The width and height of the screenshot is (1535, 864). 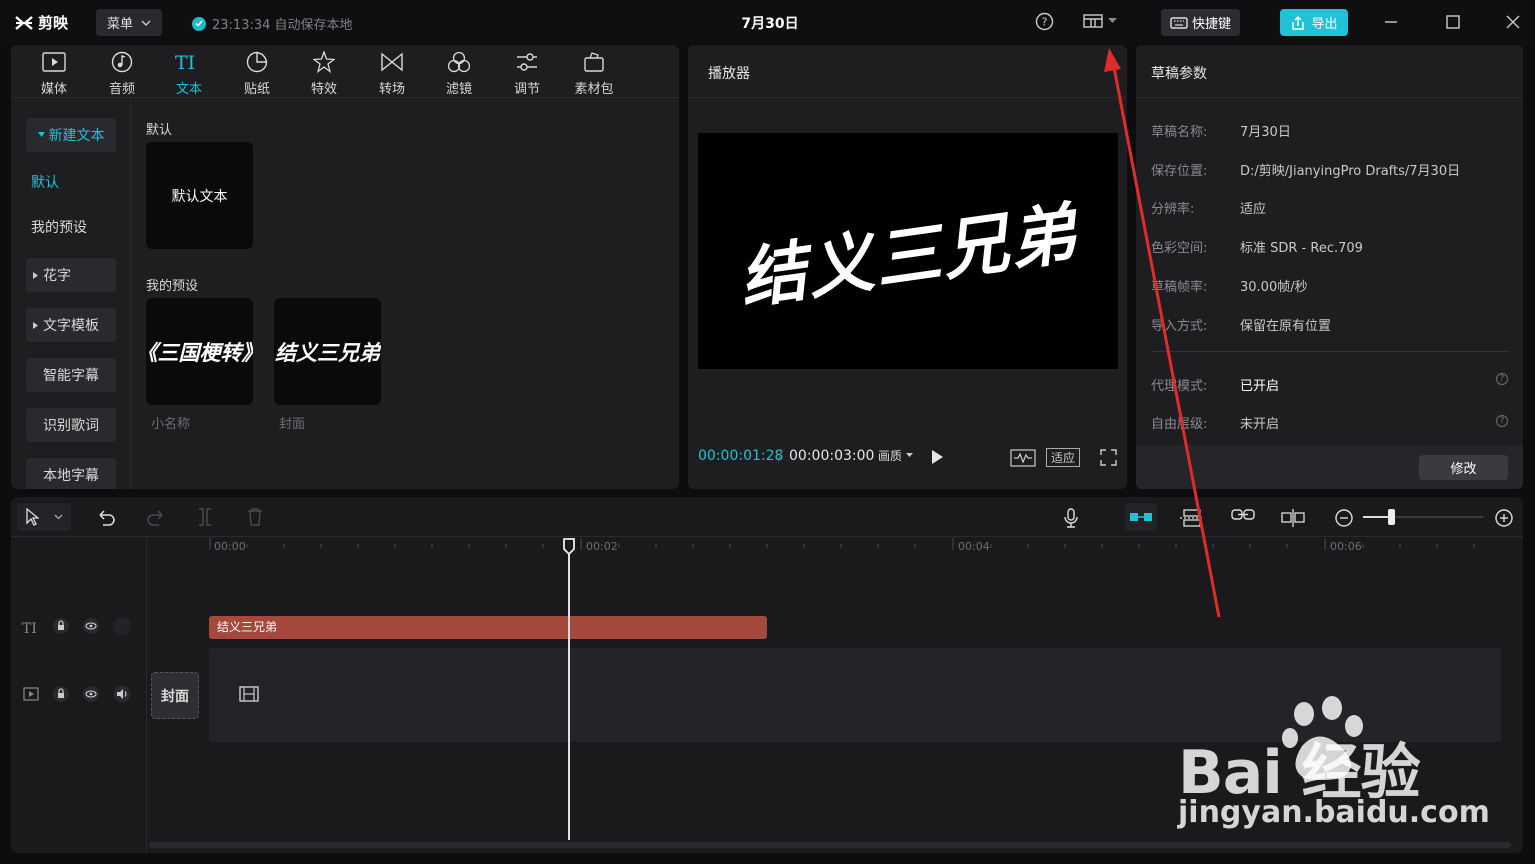 I want to click on nav-my-presets: 我的预设, so click(x=71, y=227).